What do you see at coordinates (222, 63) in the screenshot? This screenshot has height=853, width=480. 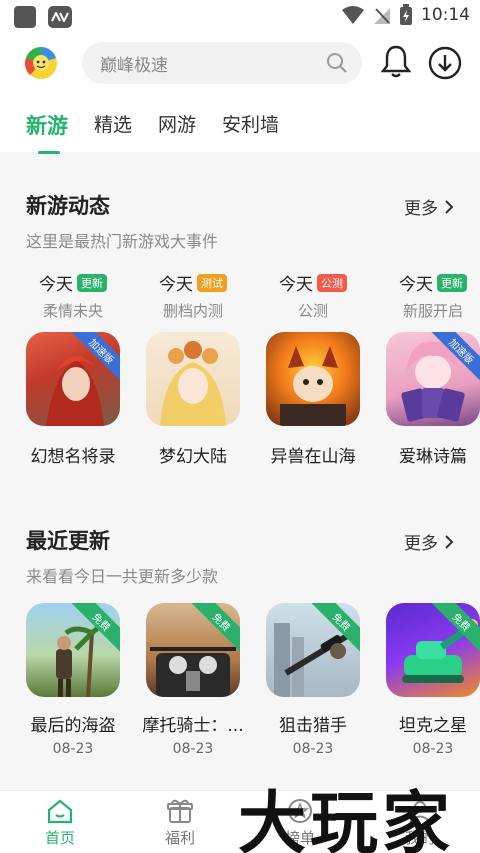 I see `search-input: 巅峰极速` at bounding box center [222, 63].